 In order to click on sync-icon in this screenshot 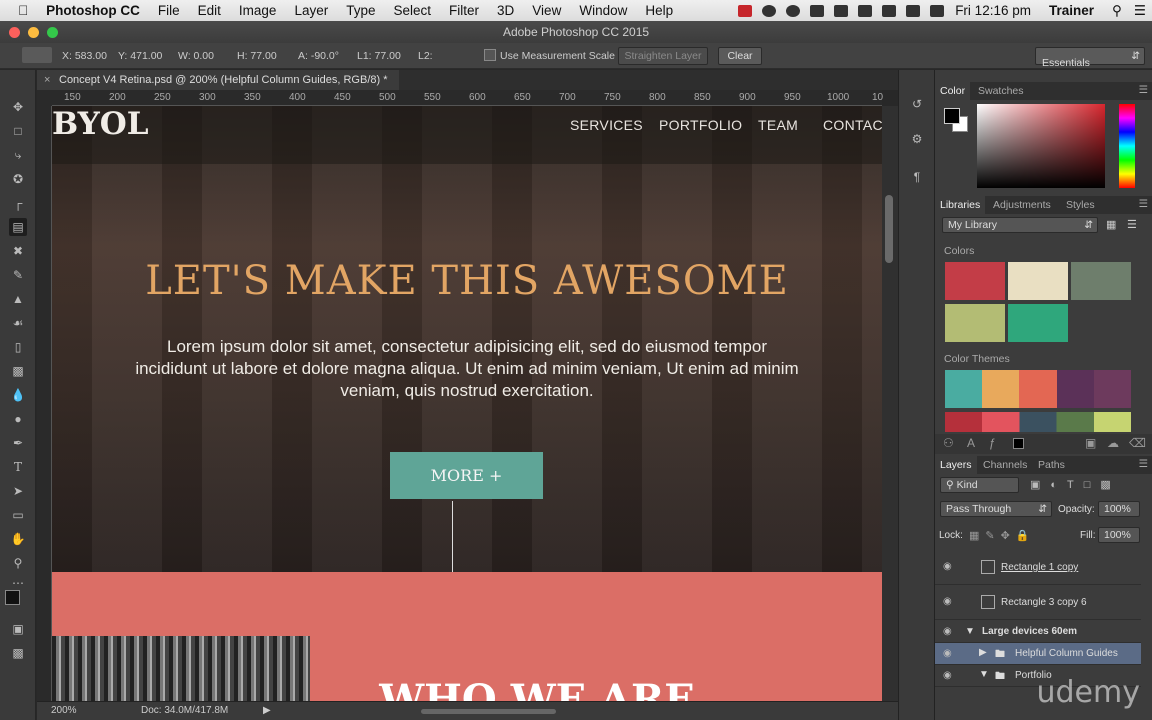, I will do `click(865, 10)`.